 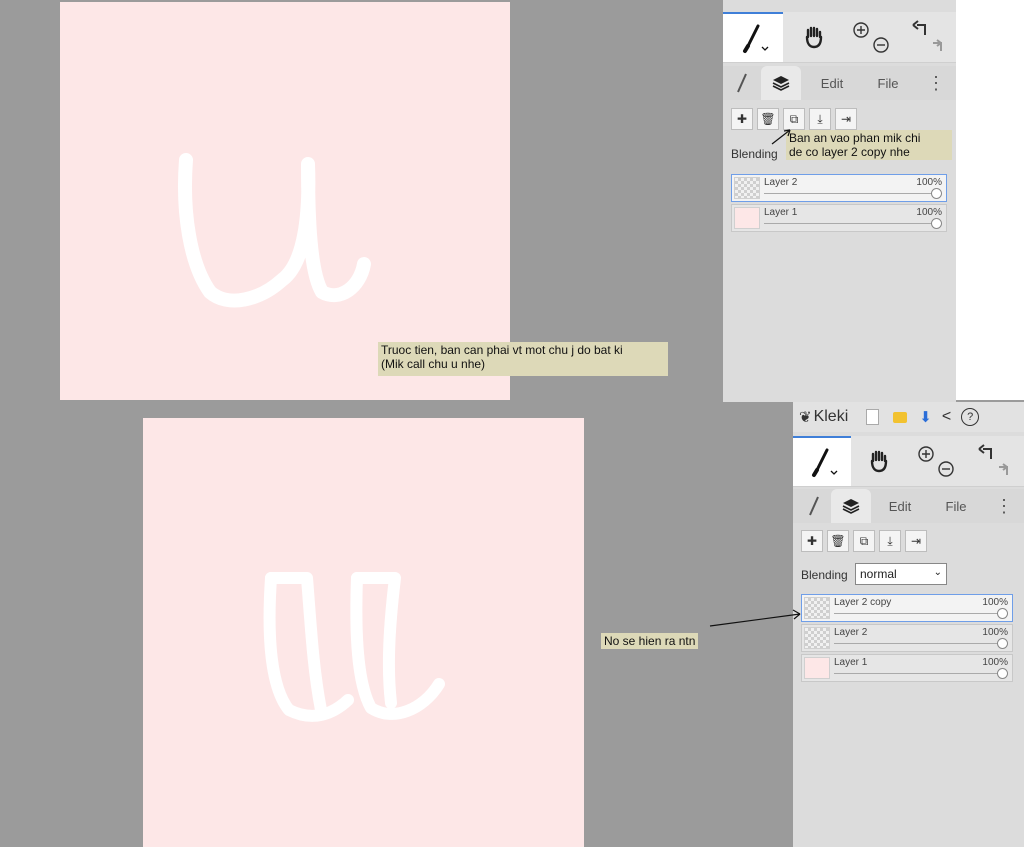 I want to click on help-icon: ?, so click(x=970, y=417).